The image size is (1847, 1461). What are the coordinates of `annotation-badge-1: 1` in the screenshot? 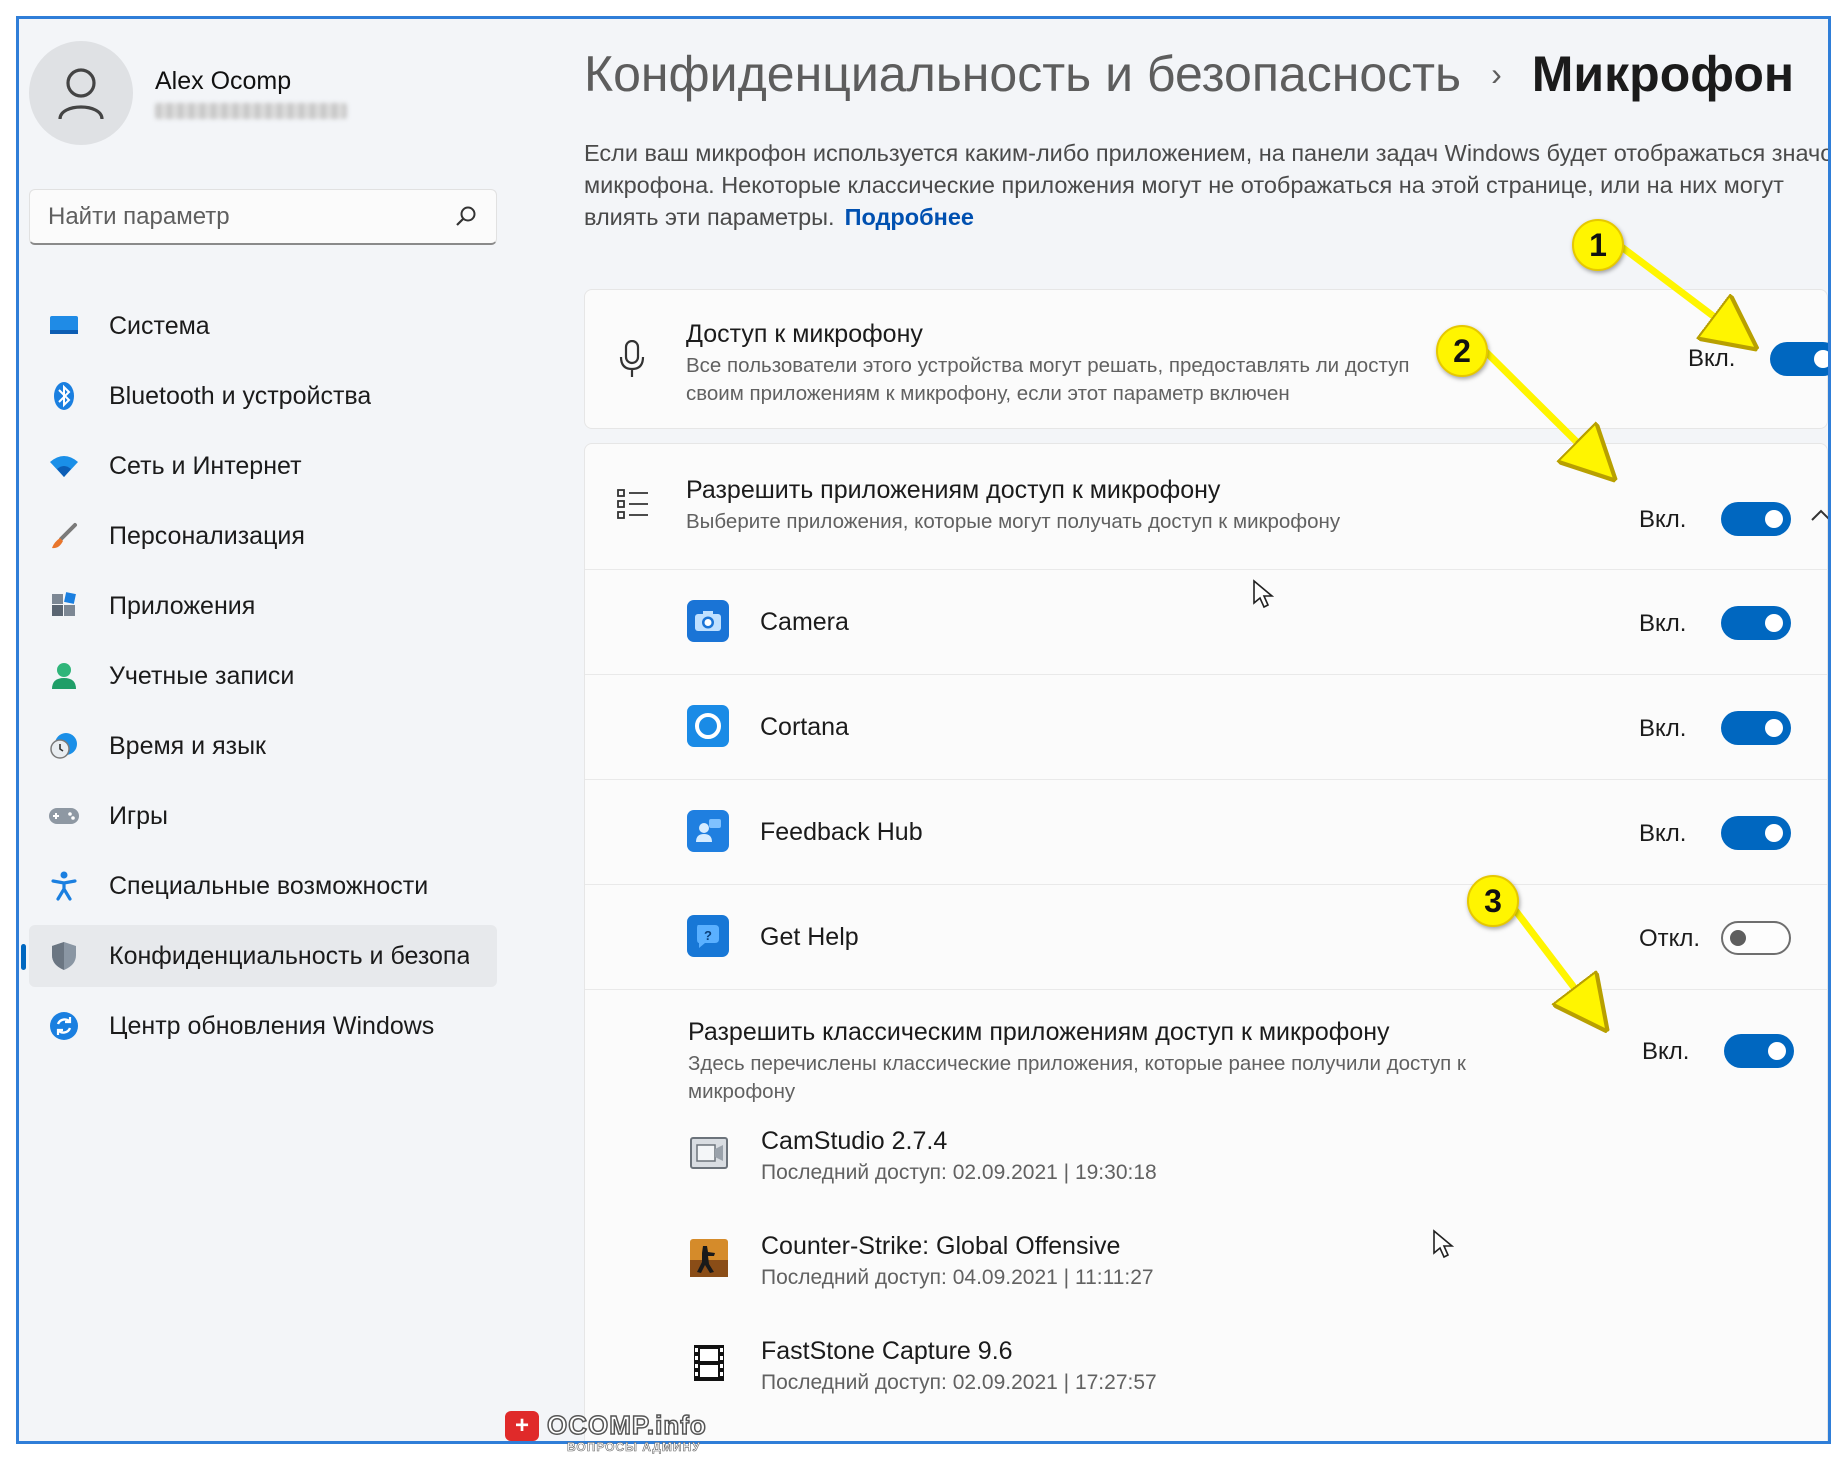 It's located at (1598, 245).